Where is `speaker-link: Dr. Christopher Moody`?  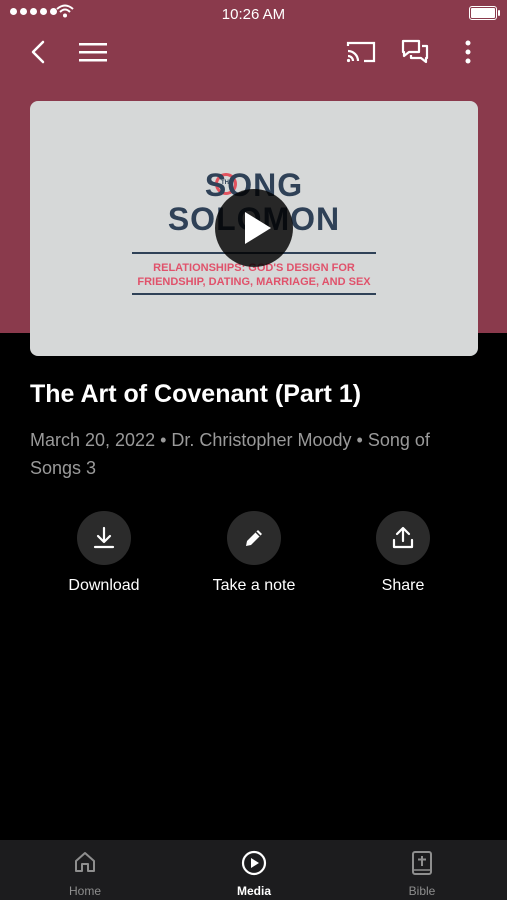
speaker-link: Dr. Christopher Moody is located at coordinates (261, 440).